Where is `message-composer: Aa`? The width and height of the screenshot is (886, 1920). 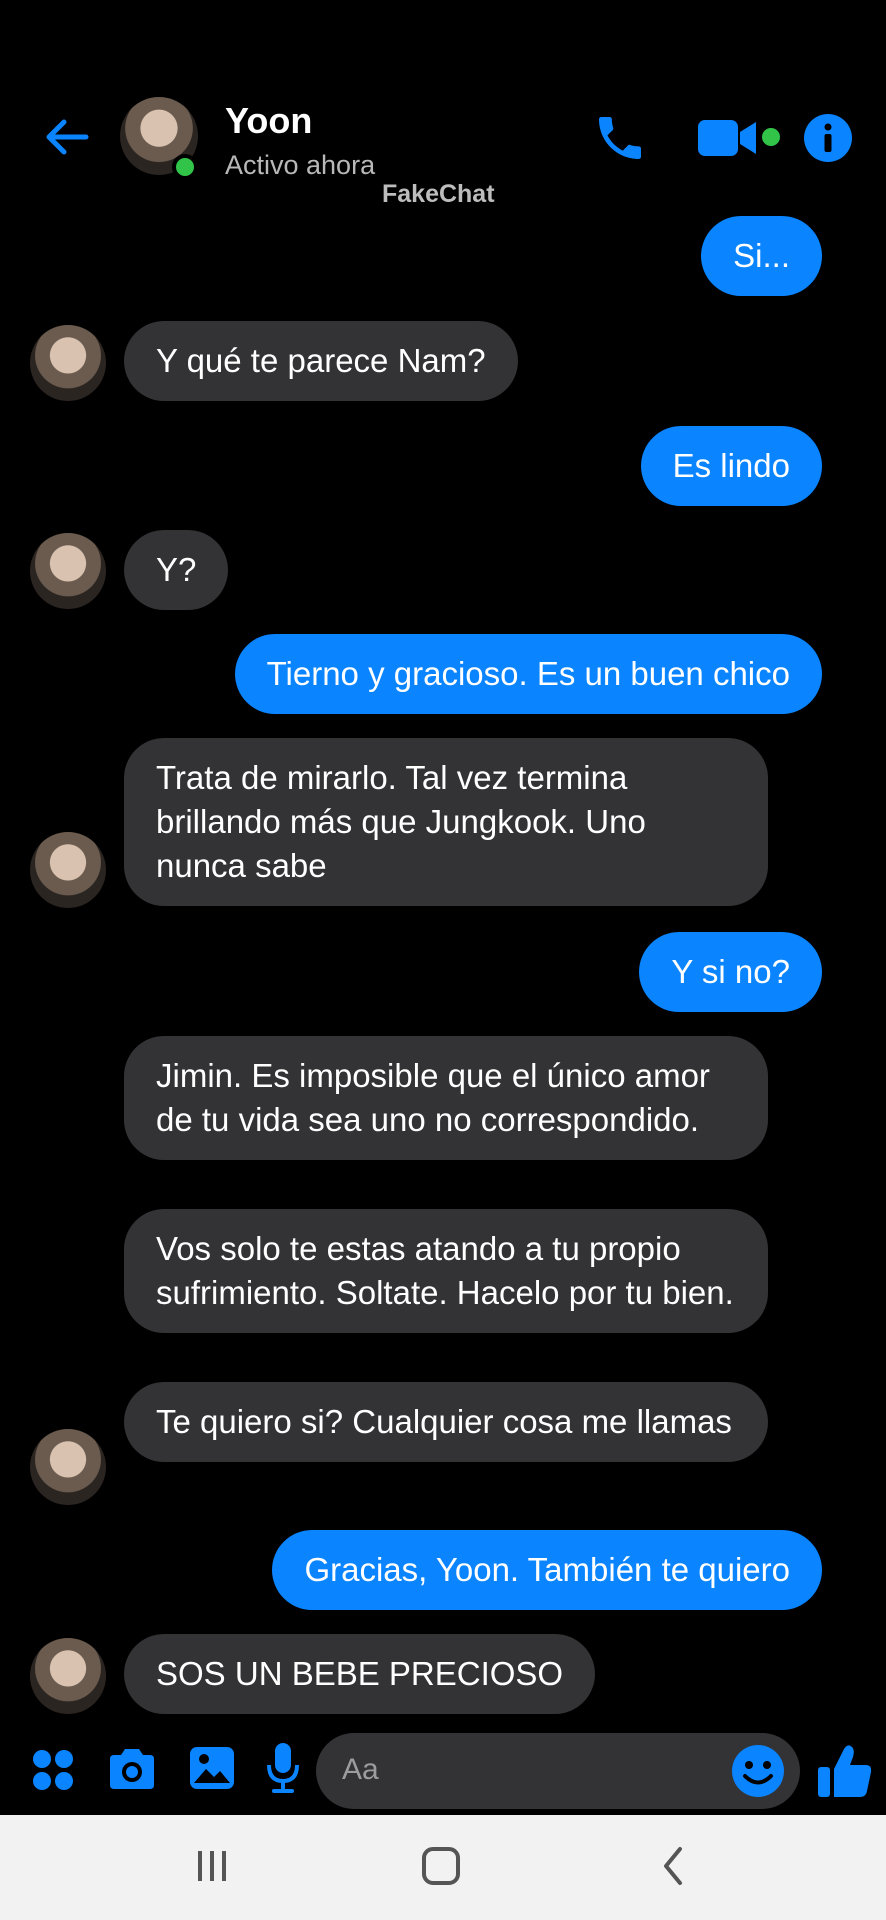 message-composer: Aa is located at coordinates (443, 1770).